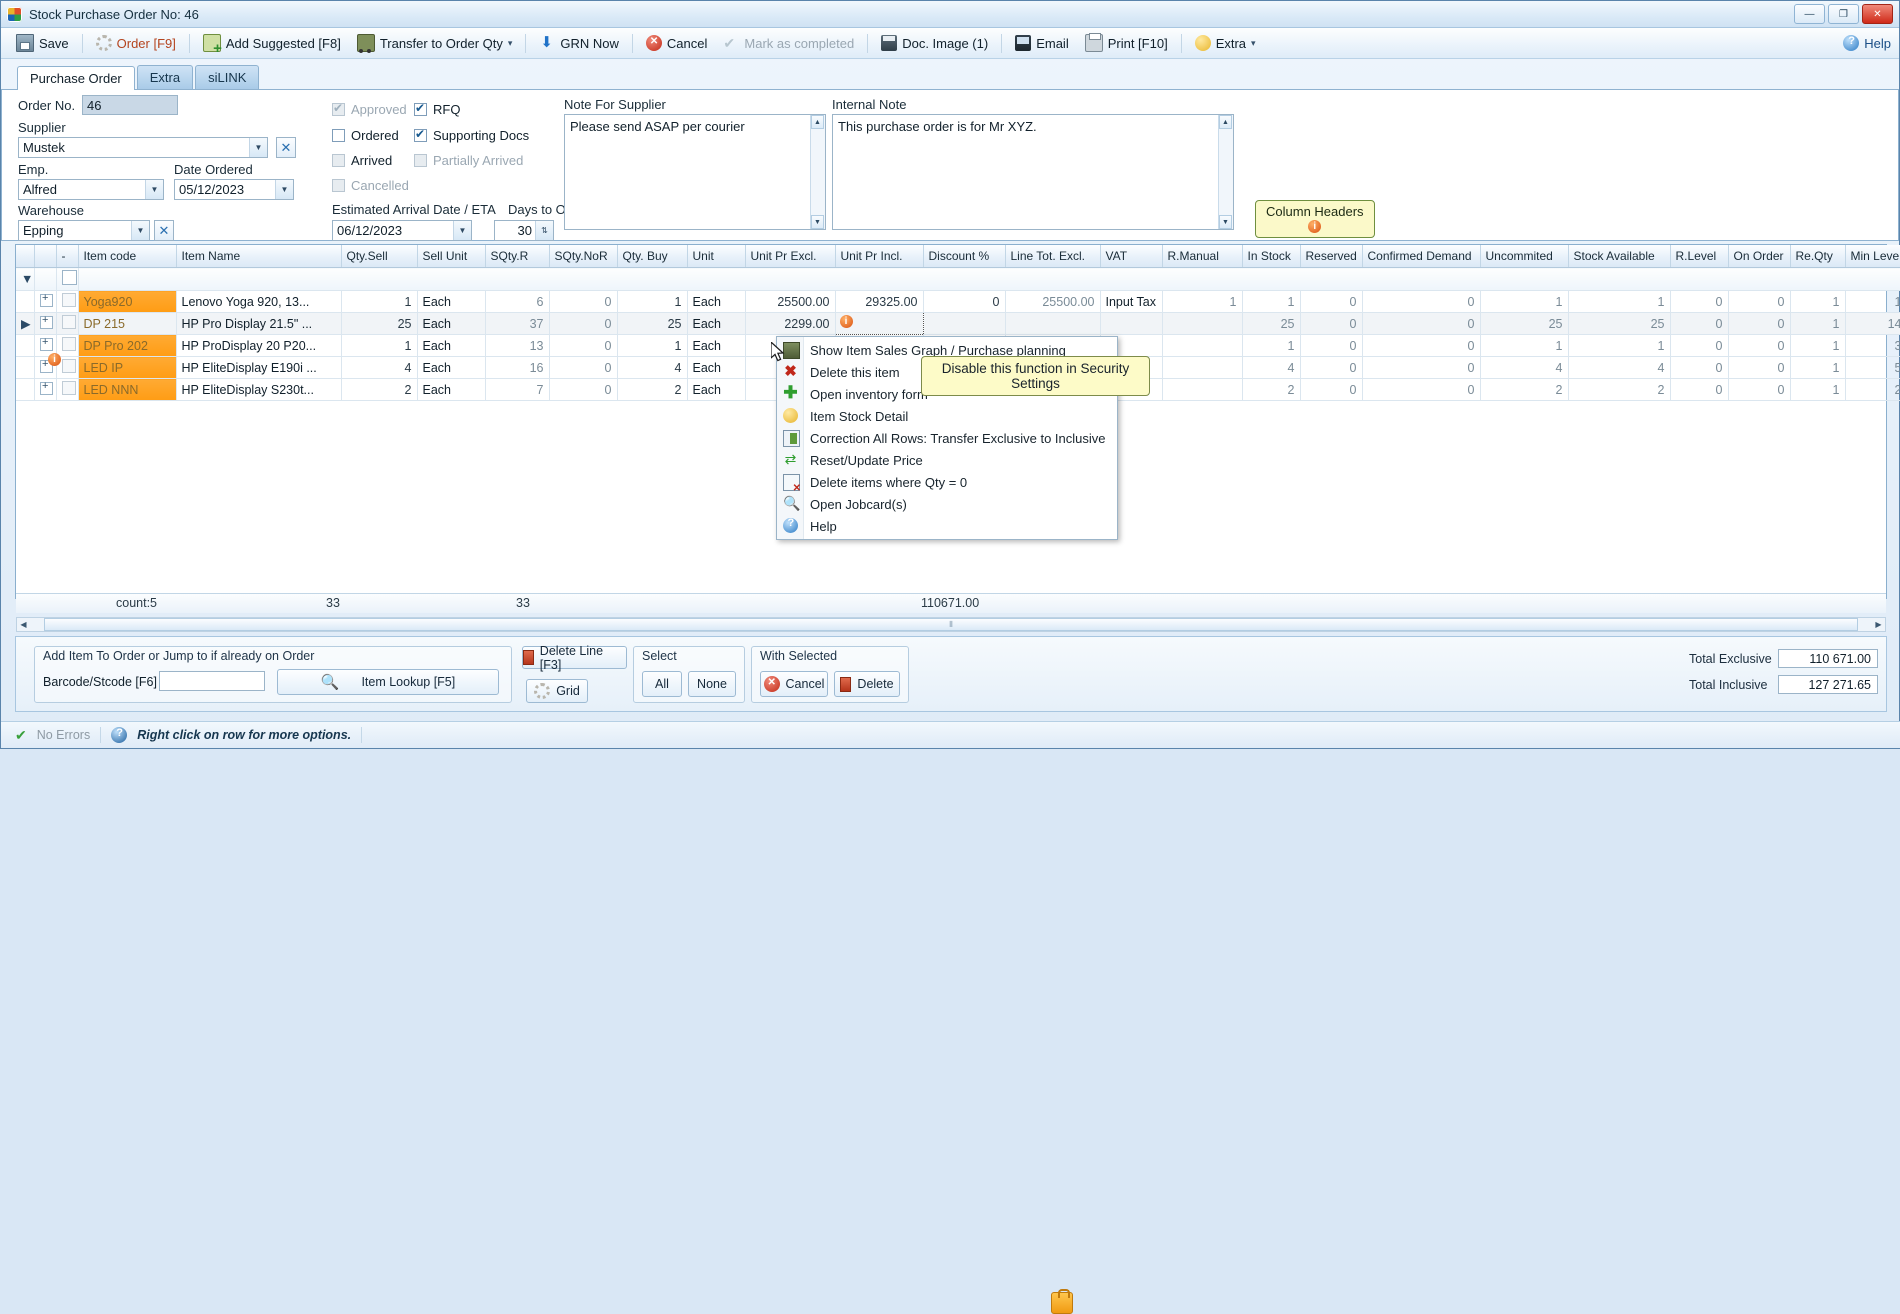  Describe the element at coordinates (23, 624) in the screenshot. I see `scroll-left-icon: ◀` at that location.